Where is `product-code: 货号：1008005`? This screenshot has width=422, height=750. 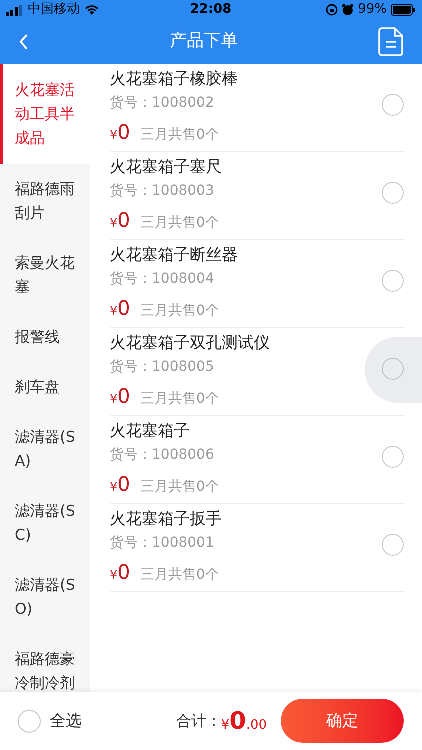 product-code: 货号：1008005 is located at coordinates (163, 367).